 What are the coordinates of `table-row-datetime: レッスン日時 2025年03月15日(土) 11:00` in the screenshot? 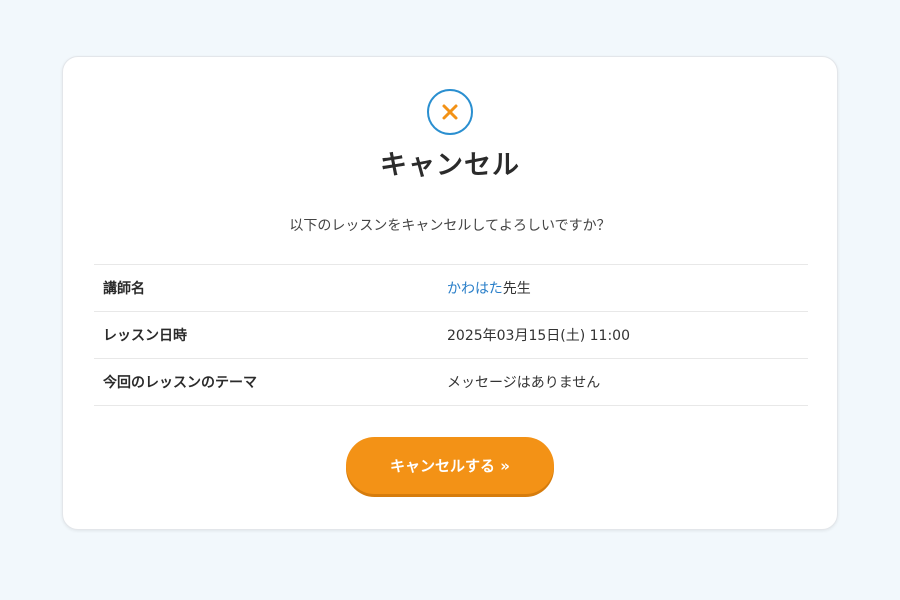 It's located at (451, 335).